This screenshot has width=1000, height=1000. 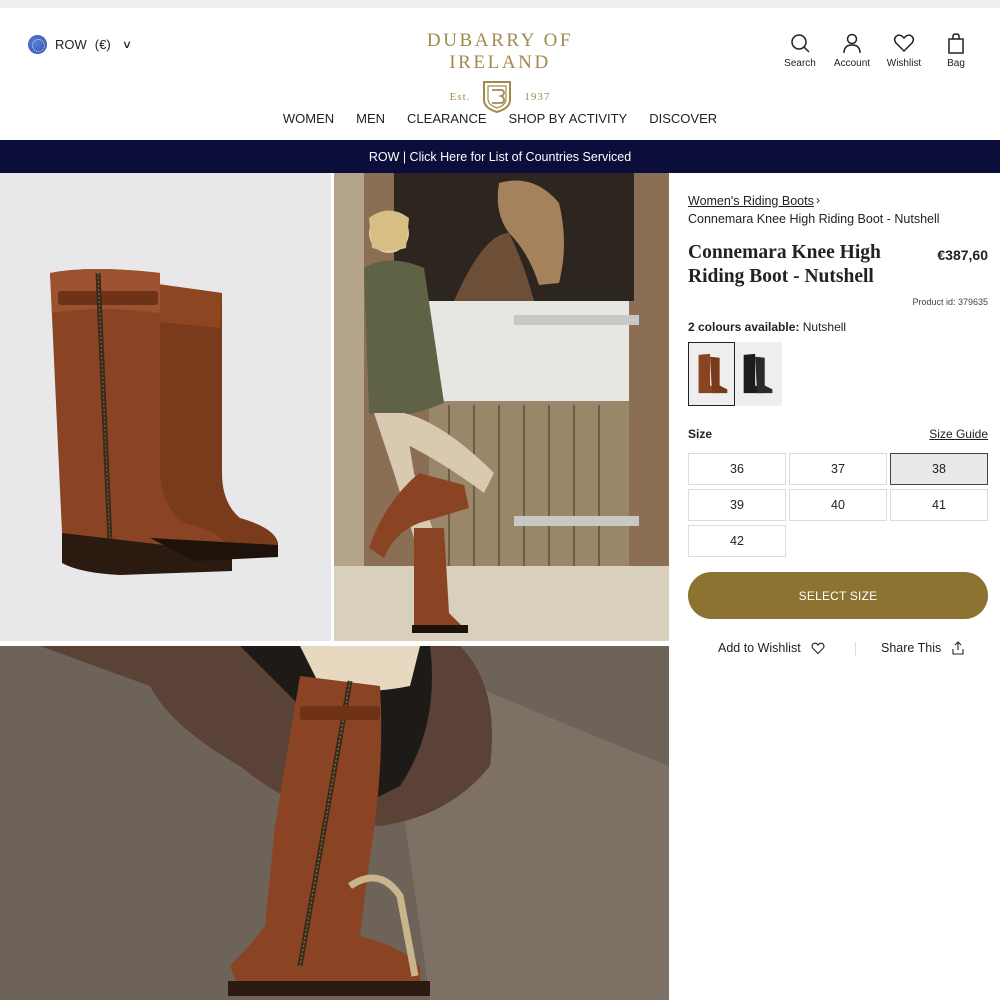 I want to click on size-grid: 36 37 38 39 40 41 42, so click(x=838, y=505).